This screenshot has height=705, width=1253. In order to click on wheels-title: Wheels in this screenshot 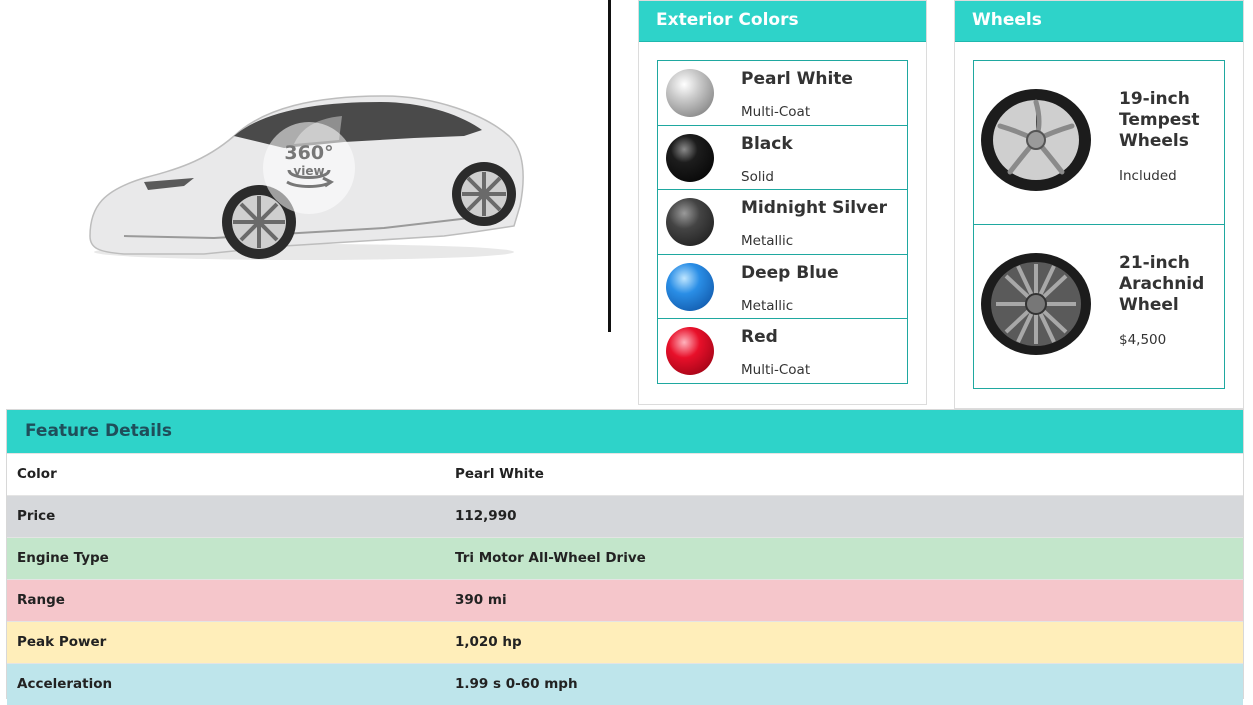, I will do `click(1099, 21)`.